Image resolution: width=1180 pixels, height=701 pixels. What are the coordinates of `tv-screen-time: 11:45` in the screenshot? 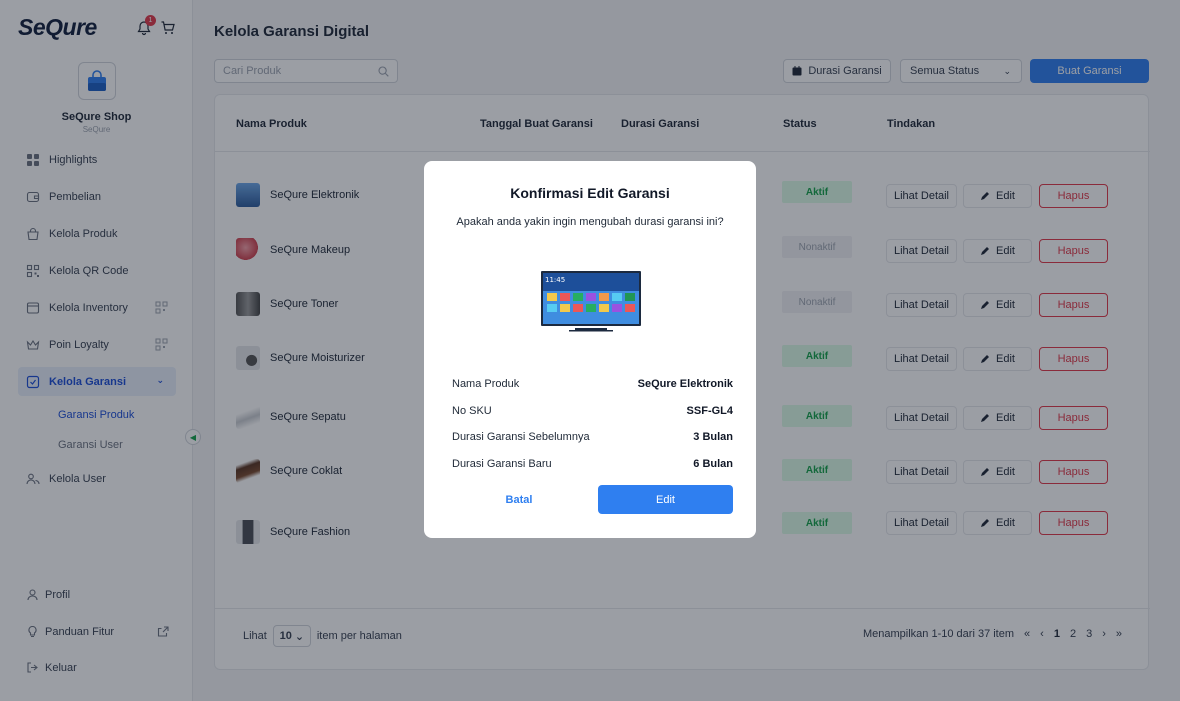 It's located at (555, 280).